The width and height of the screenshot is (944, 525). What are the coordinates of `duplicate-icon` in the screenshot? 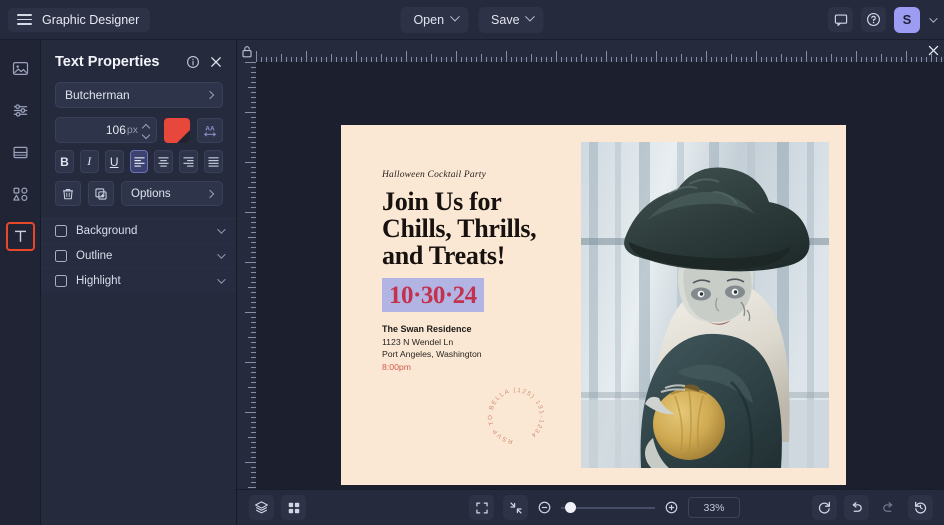 It's located at (101, 193).